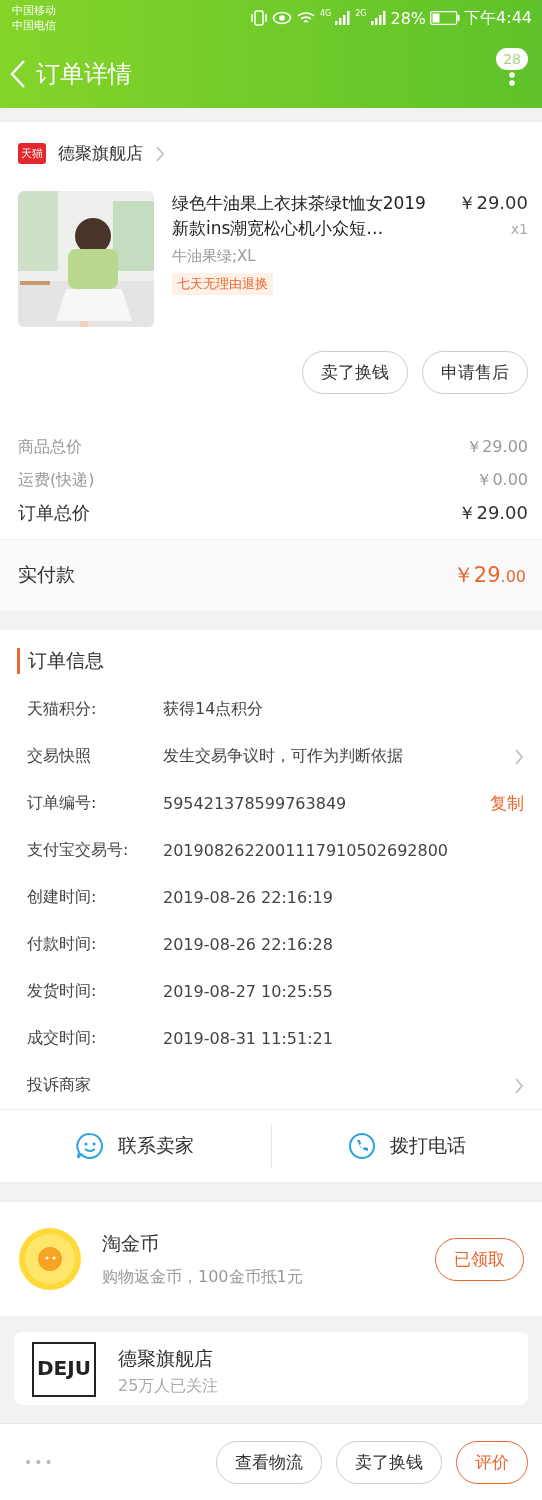 This screenshot has height=1500, width=542. Describe the element at coordinates (512, 59) in the screenshot. I see `notification-badge: 28` at that location.